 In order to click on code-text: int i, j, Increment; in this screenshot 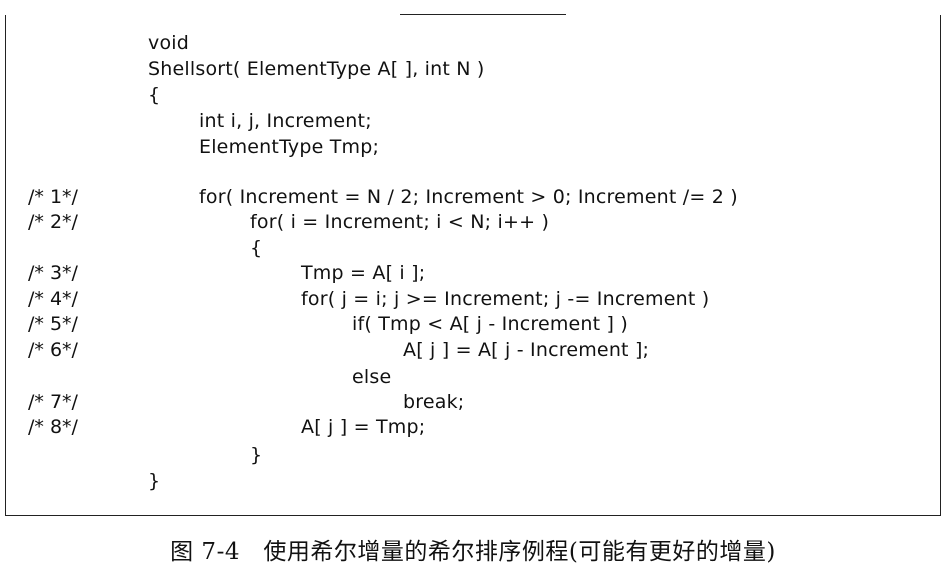, I will do `click(285, 121)`.